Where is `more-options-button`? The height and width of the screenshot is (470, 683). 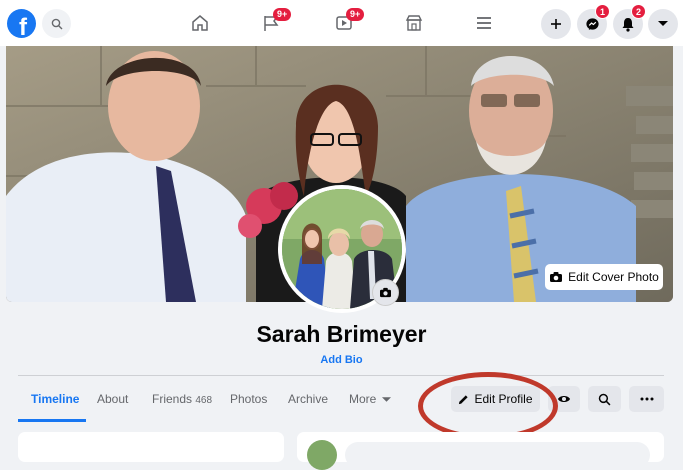 more-options-button is located at coordinates (646, 399).